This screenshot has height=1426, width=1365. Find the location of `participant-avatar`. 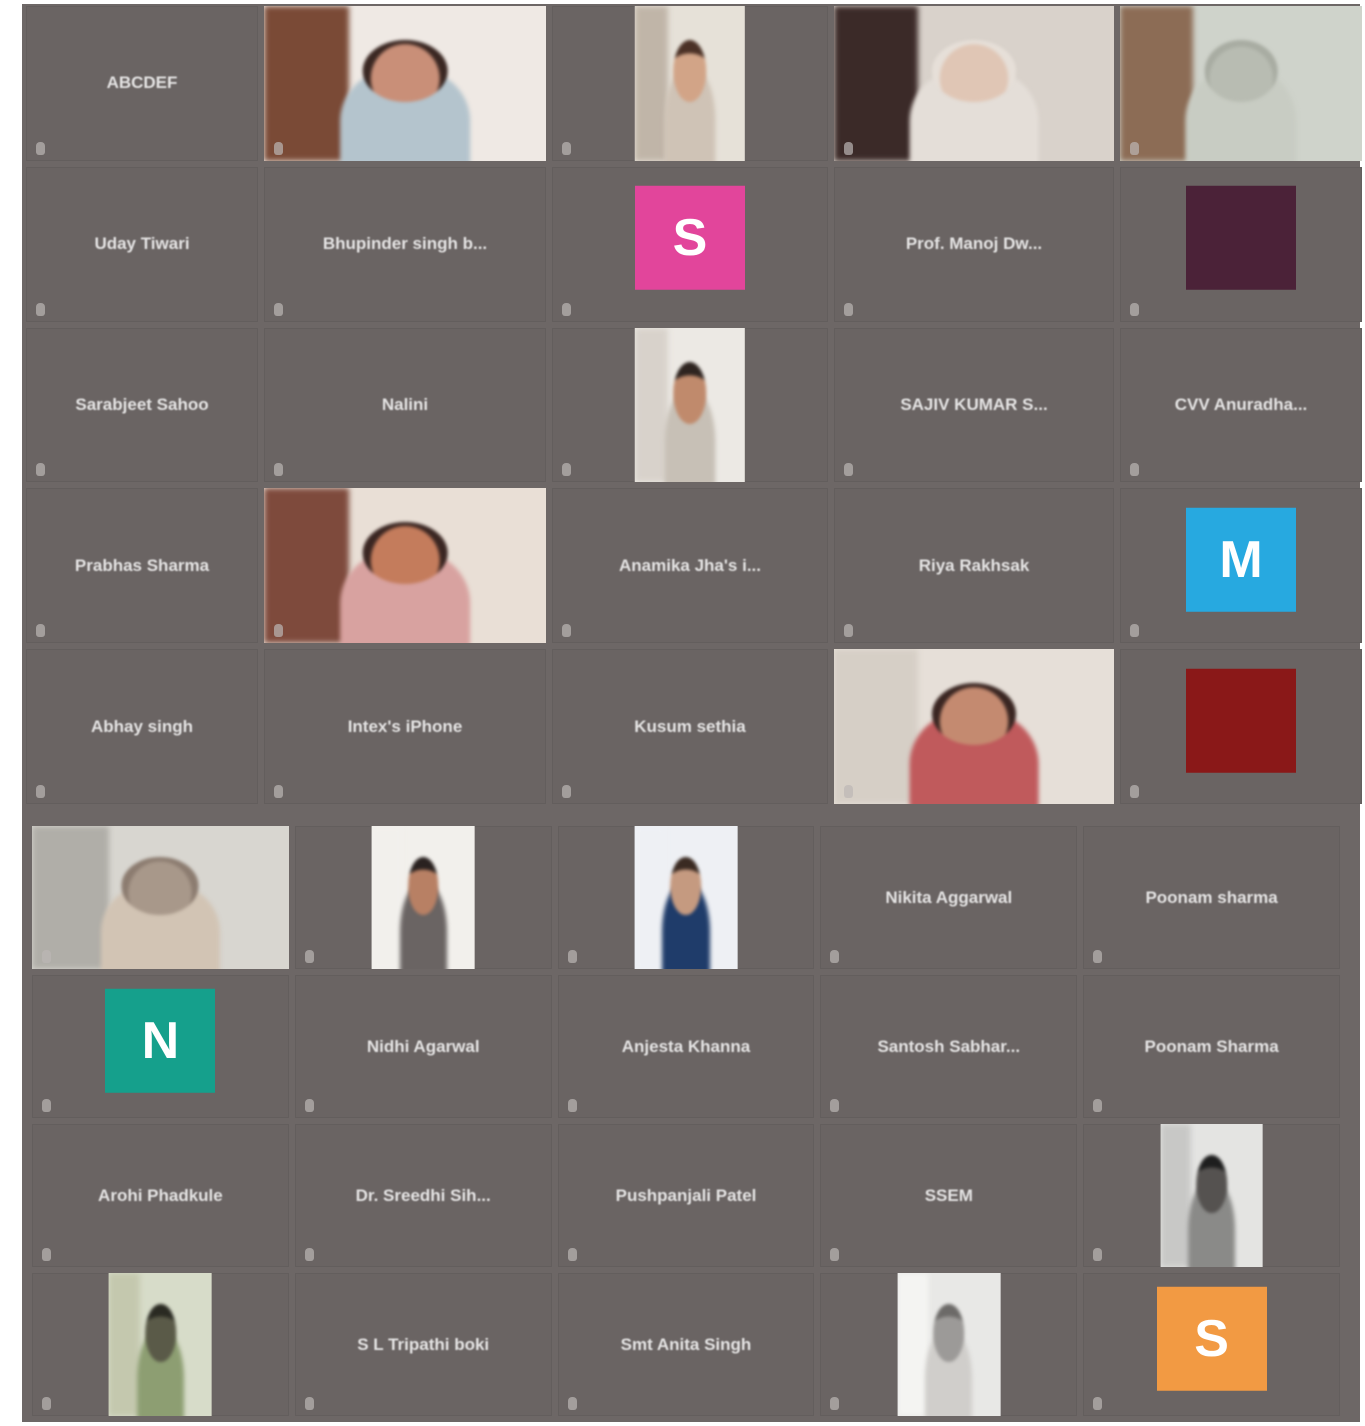

participant-avatar is located at coordinates (1241, 720).